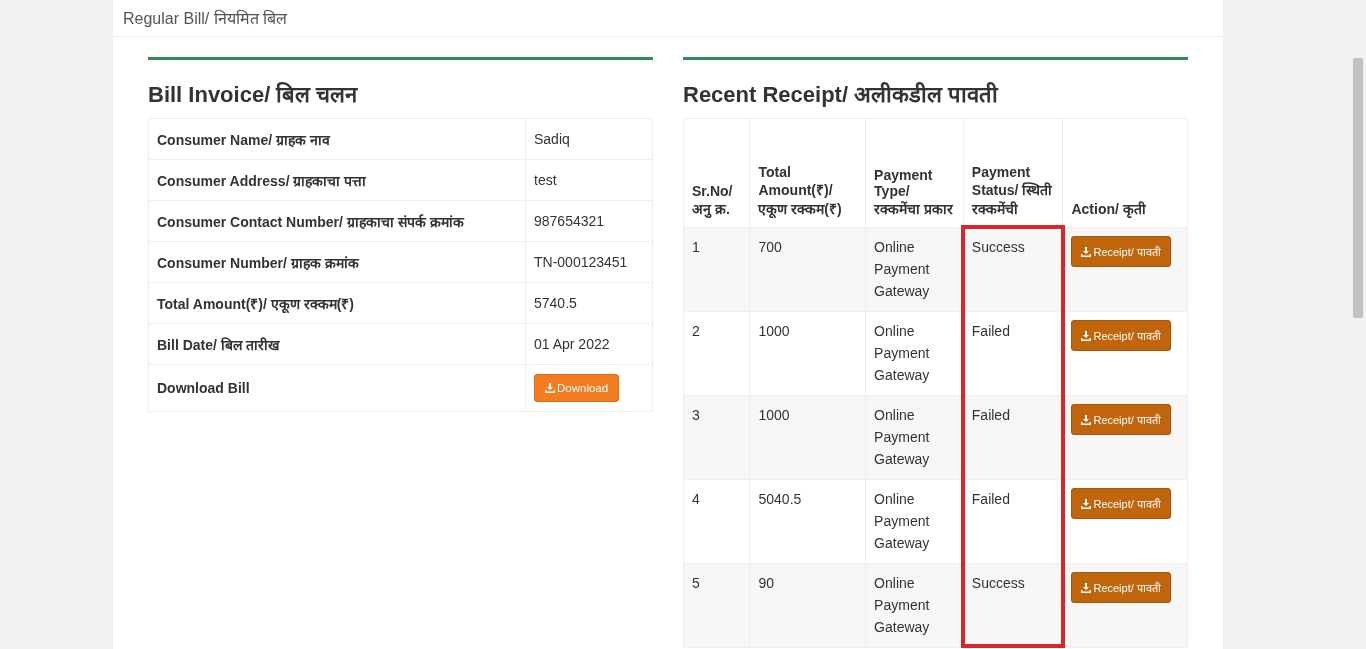  Describe the element at coordinates (770, 247) in the screenshot. I see `amount: 700` at that location.